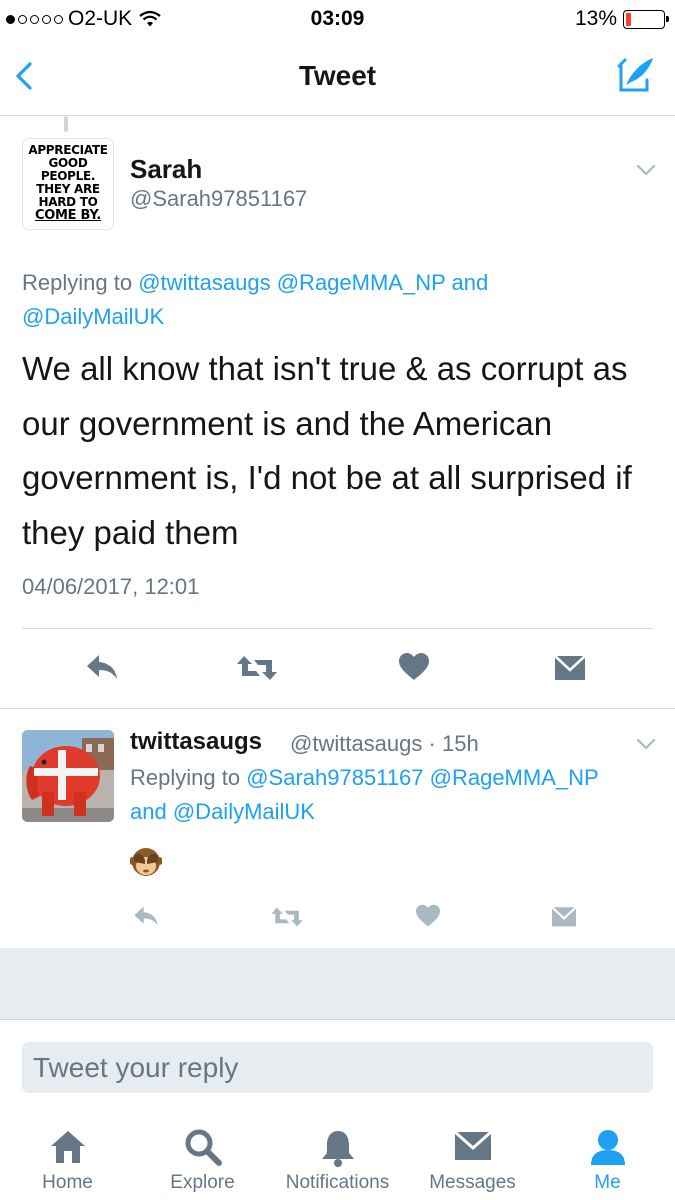 Image resolution: width=675 pixels, height=1200 pixels. I want to click on tab-messages: Messages, so click(472, 1156).